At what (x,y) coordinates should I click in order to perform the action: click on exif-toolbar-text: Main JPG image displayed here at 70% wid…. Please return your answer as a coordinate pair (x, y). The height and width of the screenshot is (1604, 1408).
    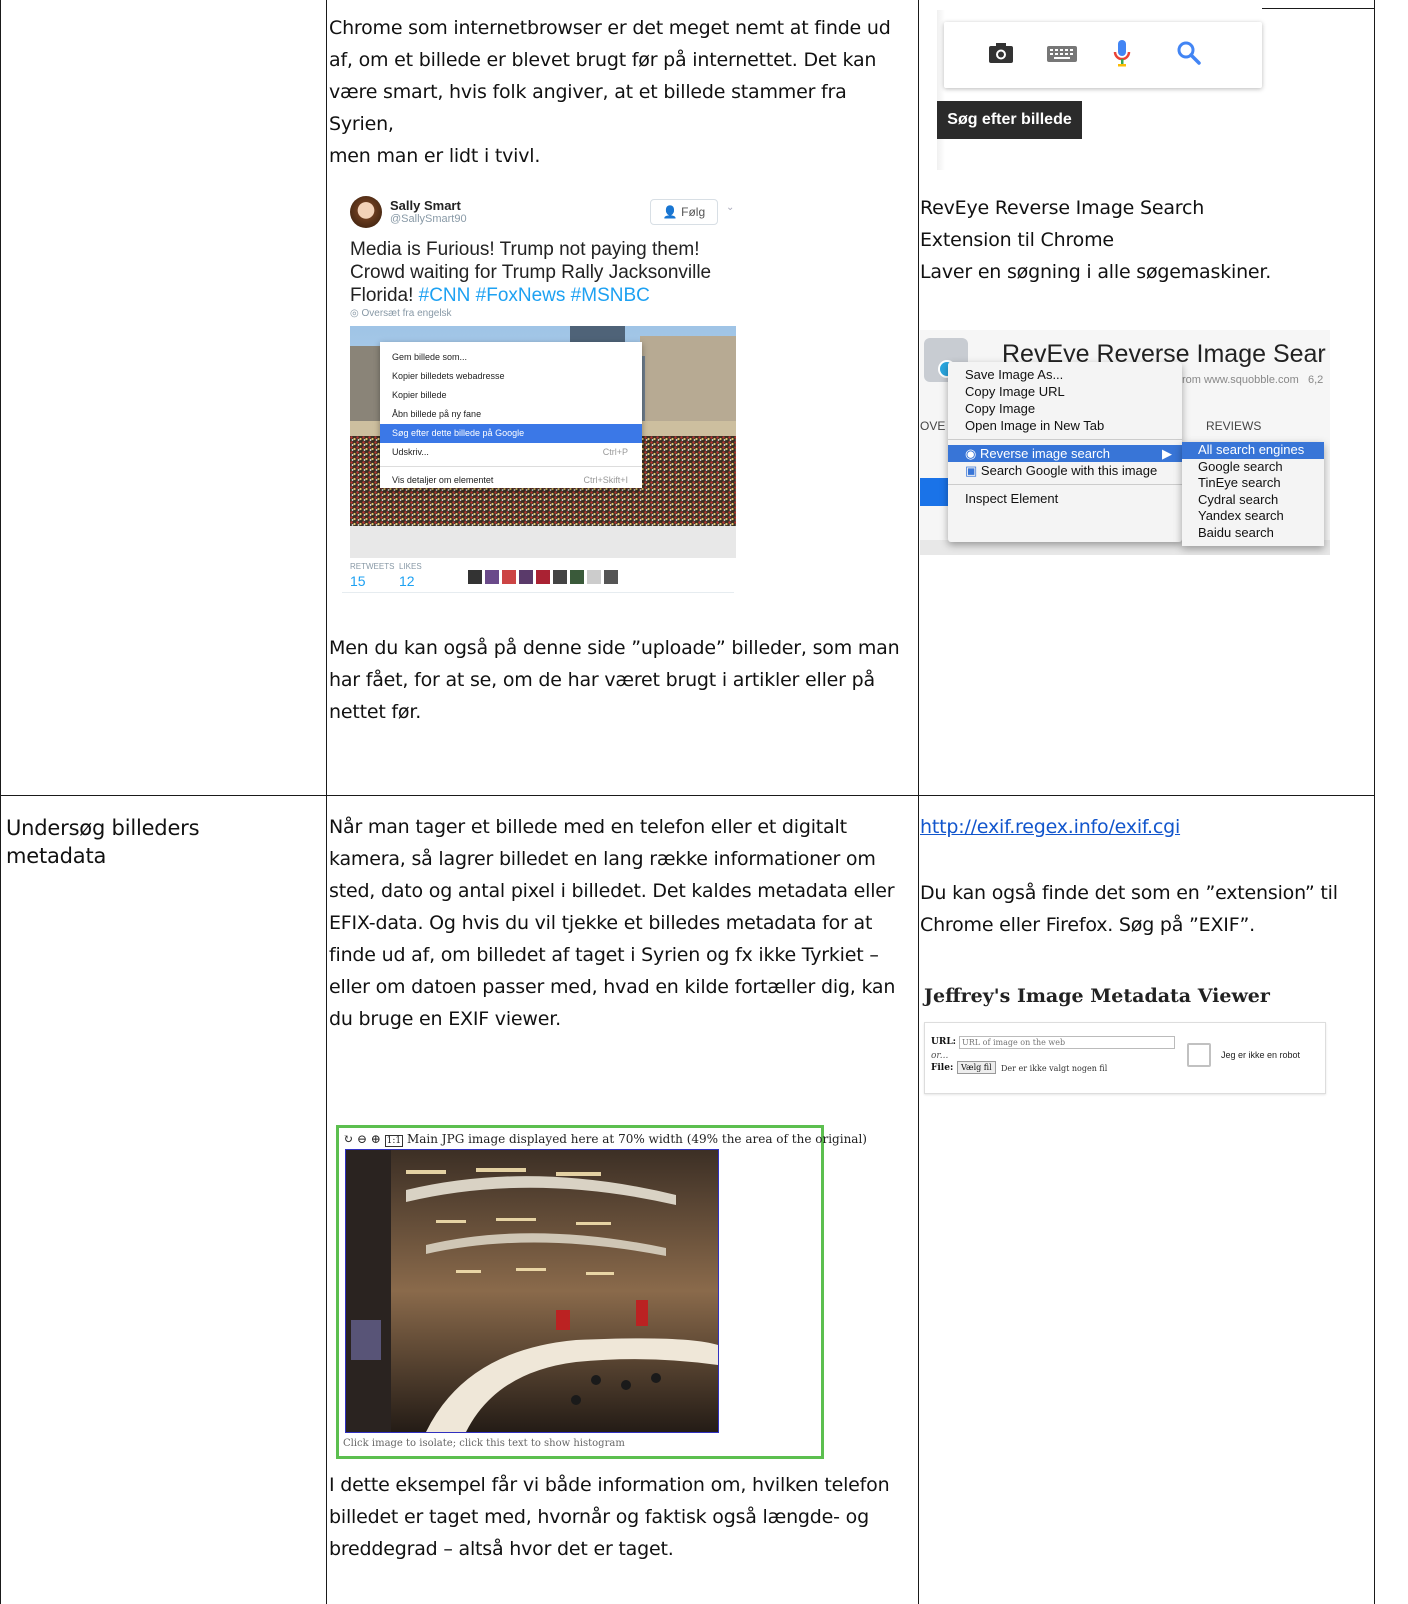
    Looking at the image, I should click on (636, 1139).